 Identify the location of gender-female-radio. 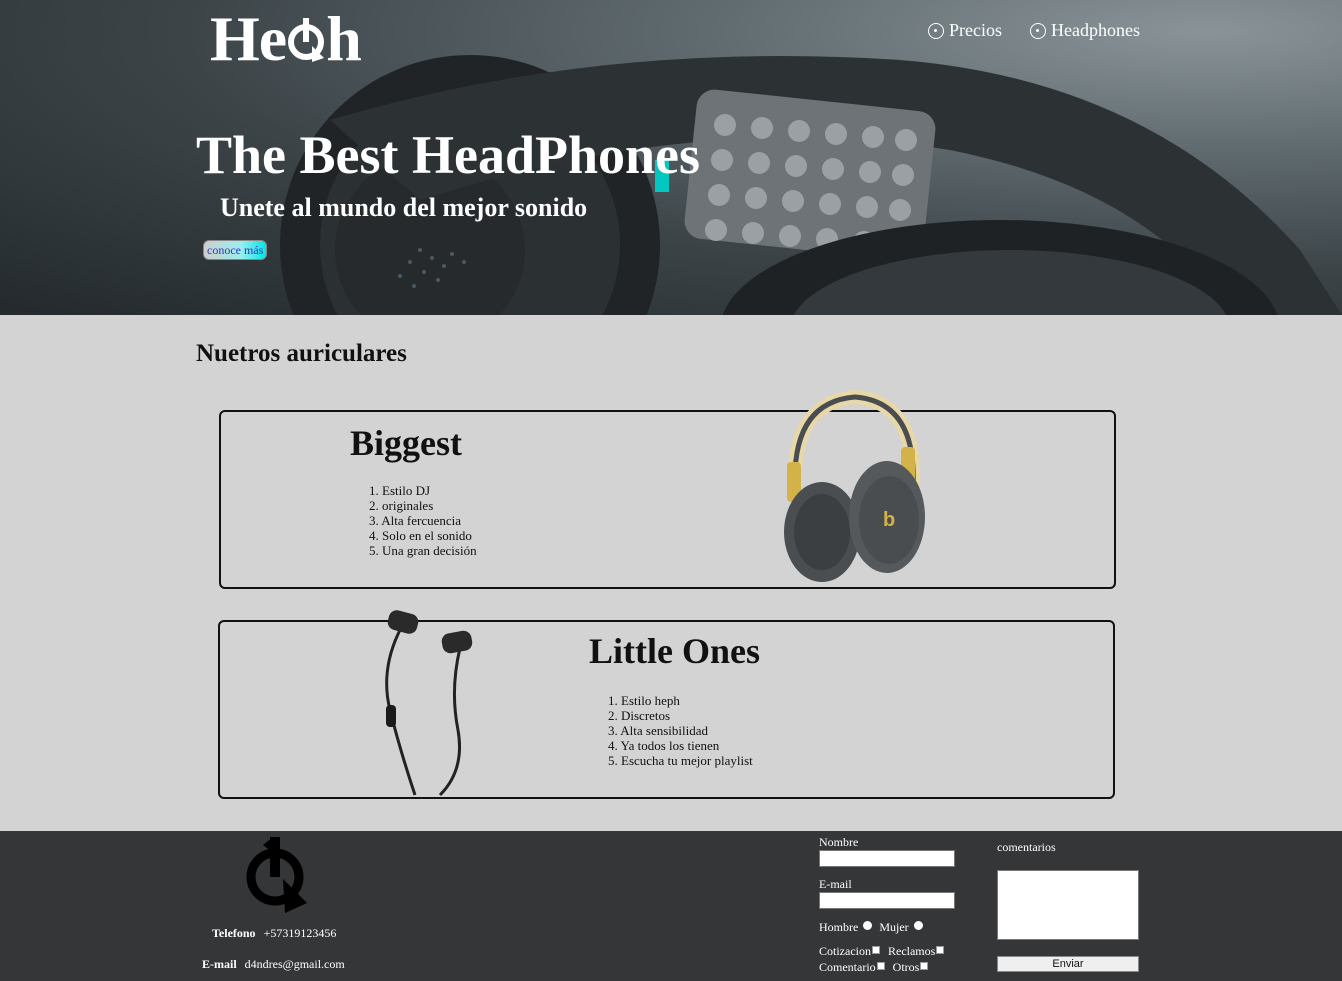
(918, 925).